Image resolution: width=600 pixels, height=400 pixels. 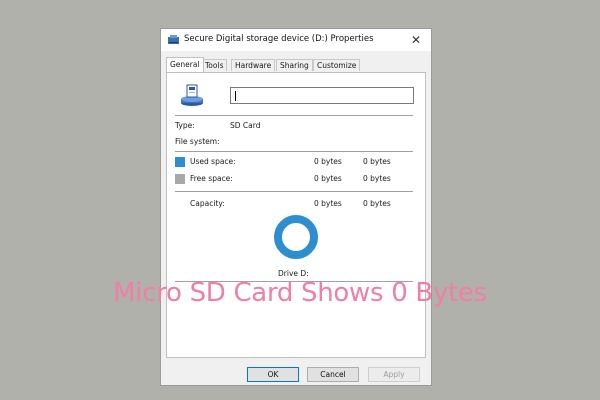 What do you see at coordinates (333, 374) in the screenshot?
I see `cancel-button: Cancel` at bounding box center [333, 374].